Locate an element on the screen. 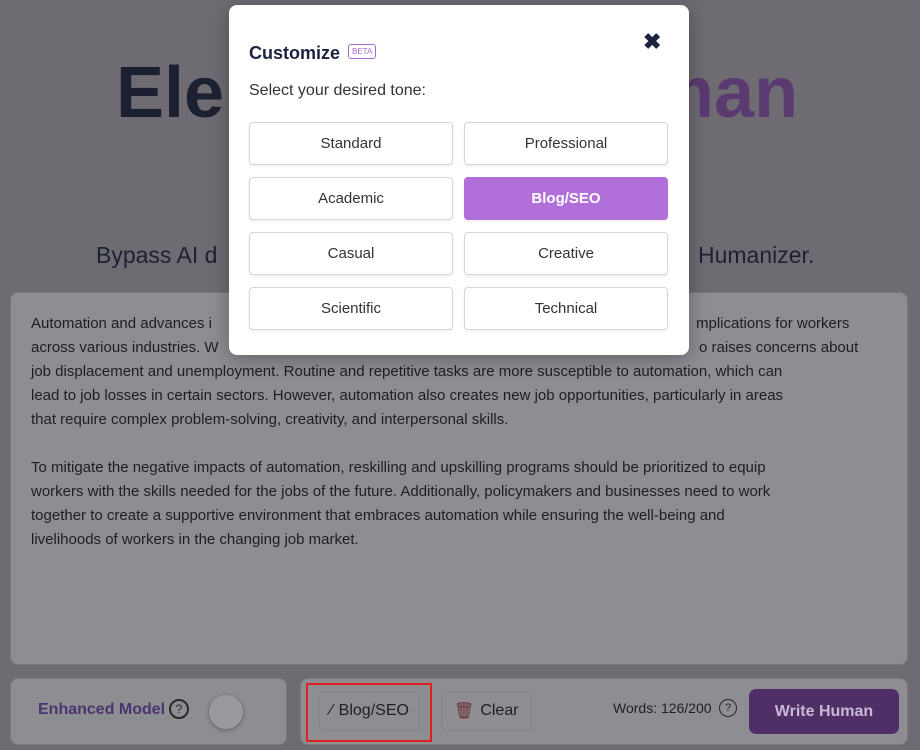 The height and width of the screenshot is (750, 920). text-line: Automation and advances i is located at coordinates (121, 323).